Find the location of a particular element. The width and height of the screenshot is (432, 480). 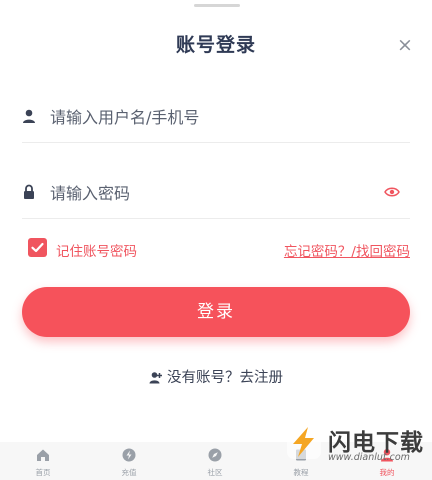

register-link: 没有账号？去注册 is located at coordinates (216, 376).